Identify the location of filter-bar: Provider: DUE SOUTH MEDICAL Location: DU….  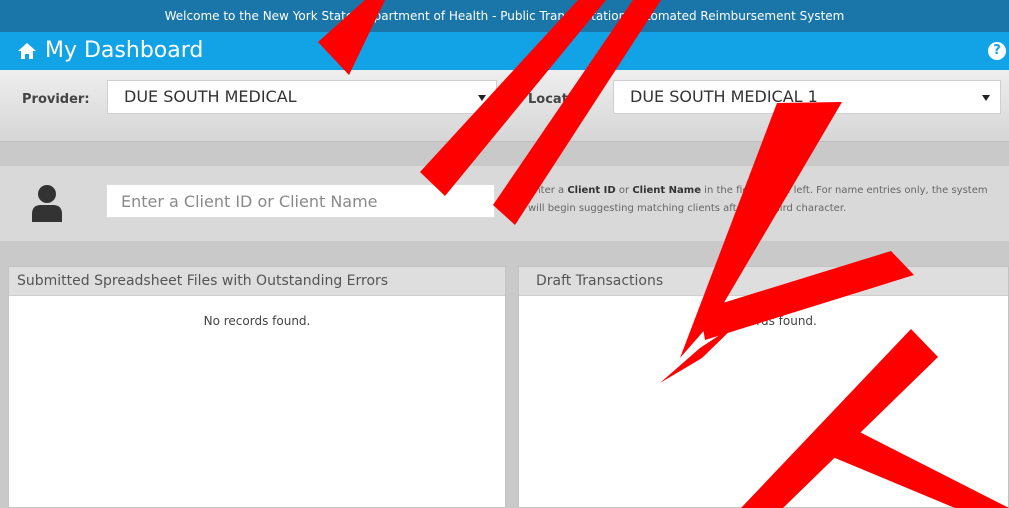
(504, 106).